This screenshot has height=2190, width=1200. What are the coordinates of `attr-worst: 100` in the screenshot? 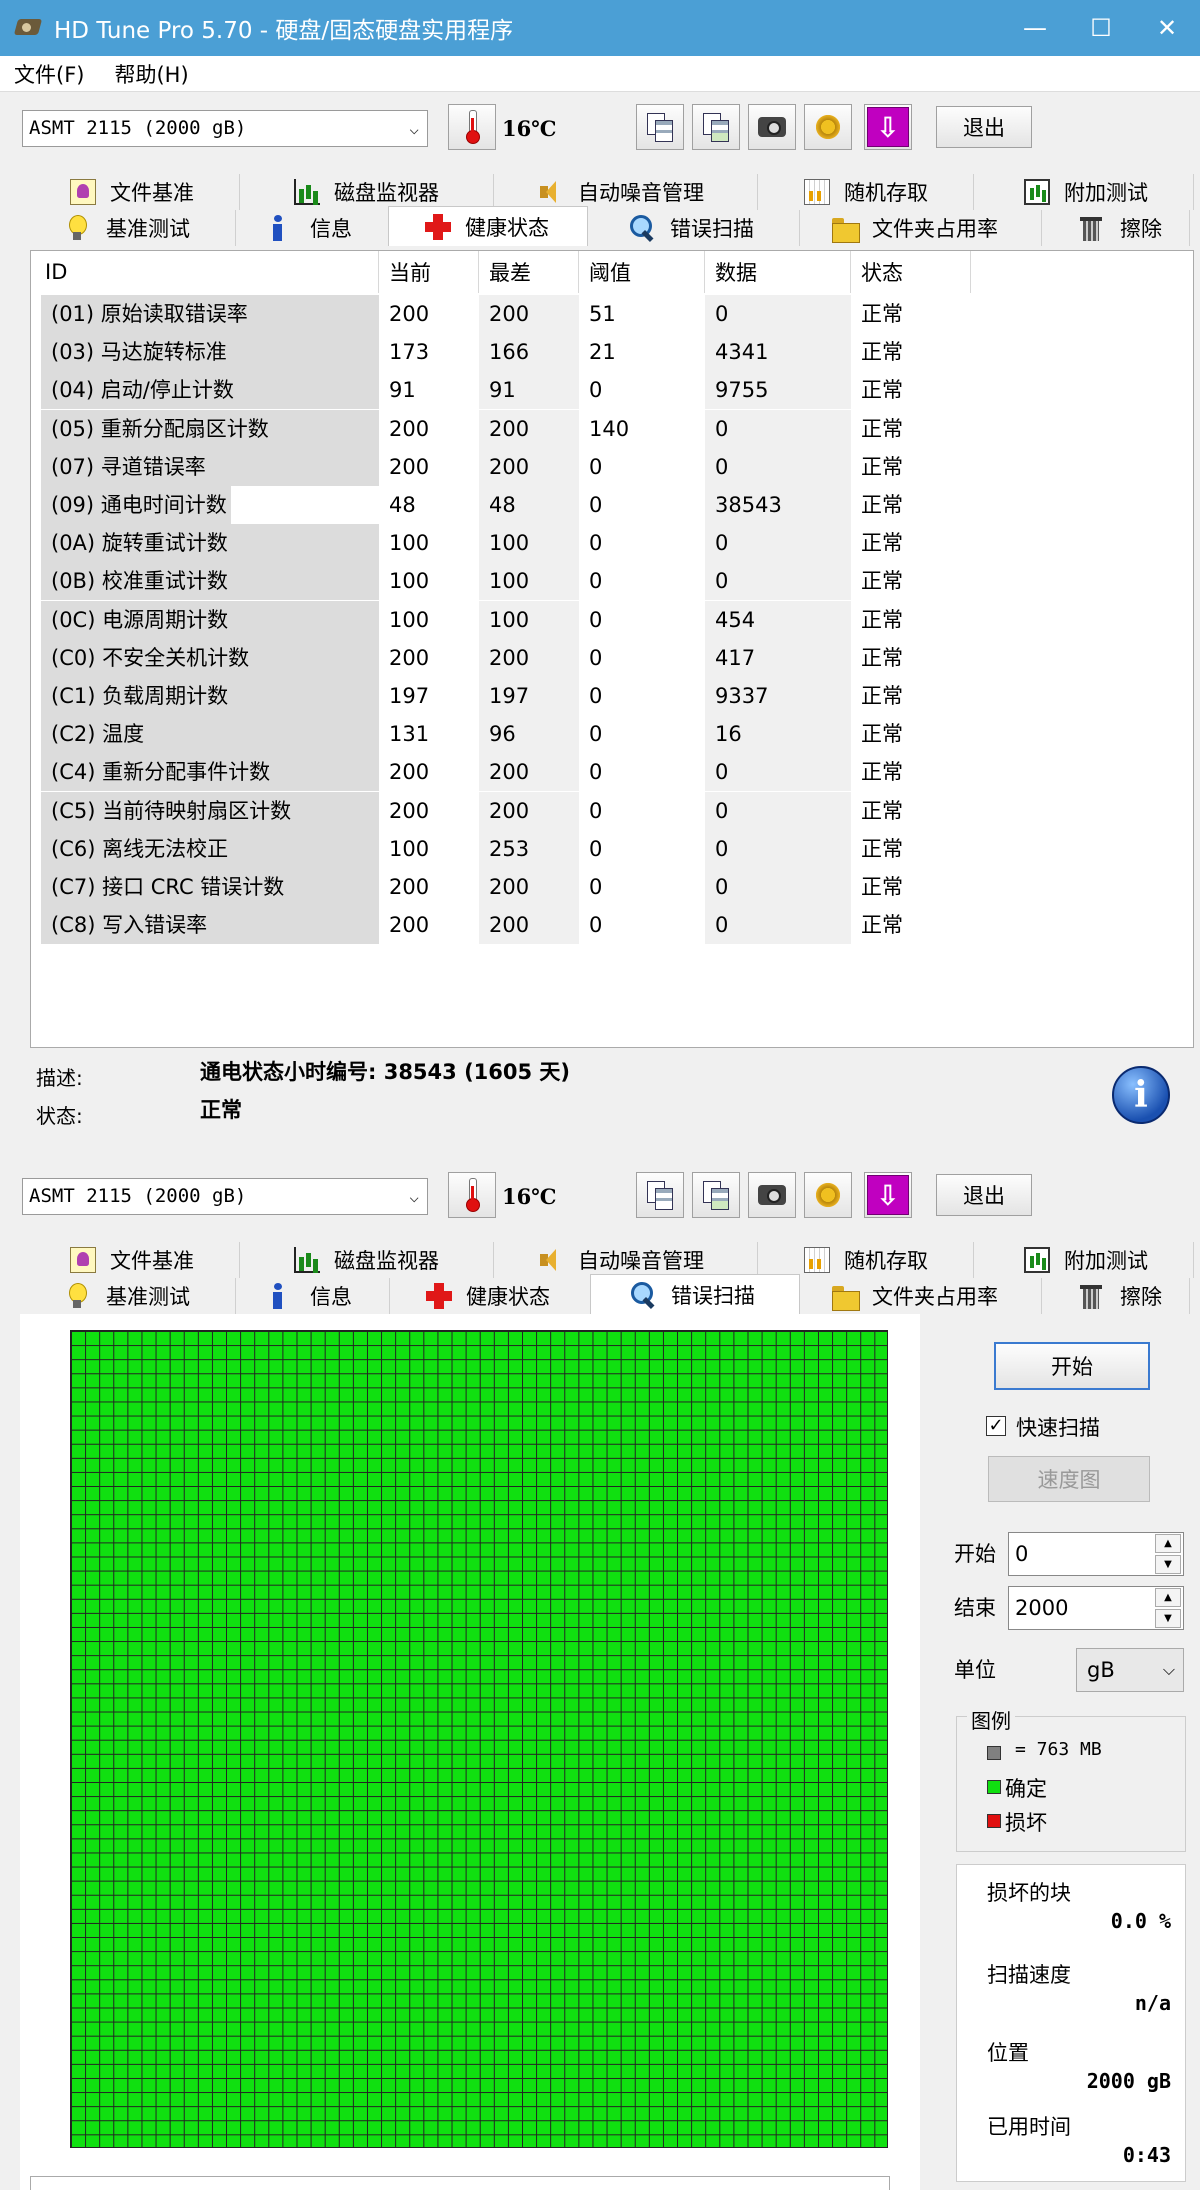 It's located at (529, 543).